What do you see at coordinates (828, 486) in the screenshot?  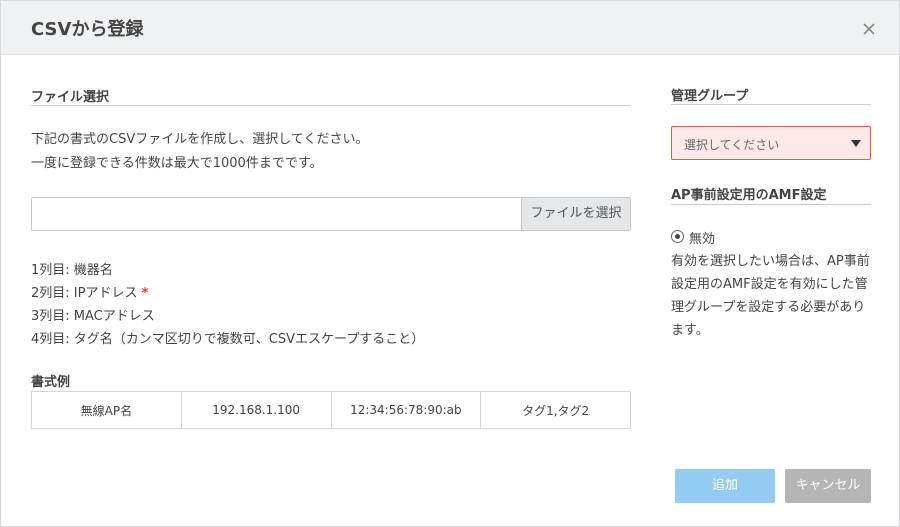 I see `cancel-button: キャンセル` at bounding box center [828, 486].